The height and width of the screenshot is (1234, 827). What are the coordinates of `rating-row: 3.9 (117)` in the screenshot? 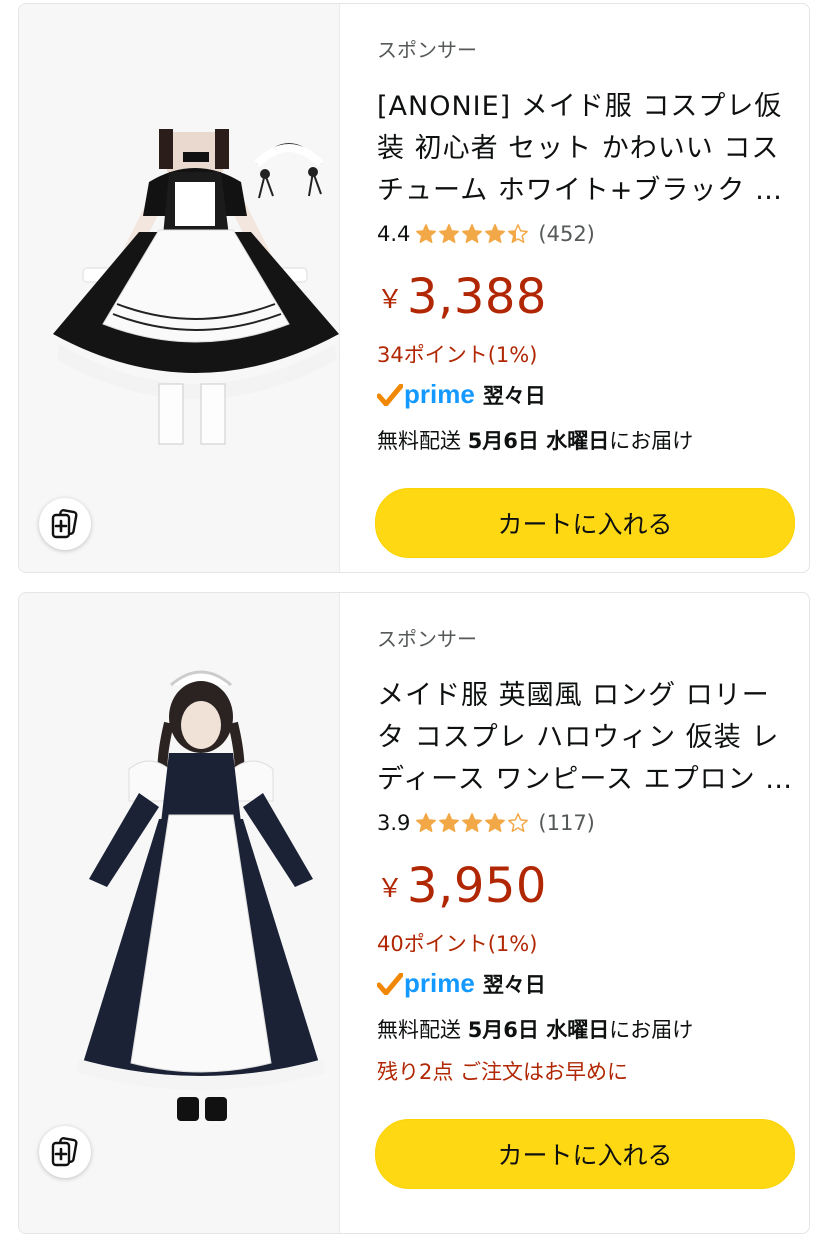 It's located at (486, 823).